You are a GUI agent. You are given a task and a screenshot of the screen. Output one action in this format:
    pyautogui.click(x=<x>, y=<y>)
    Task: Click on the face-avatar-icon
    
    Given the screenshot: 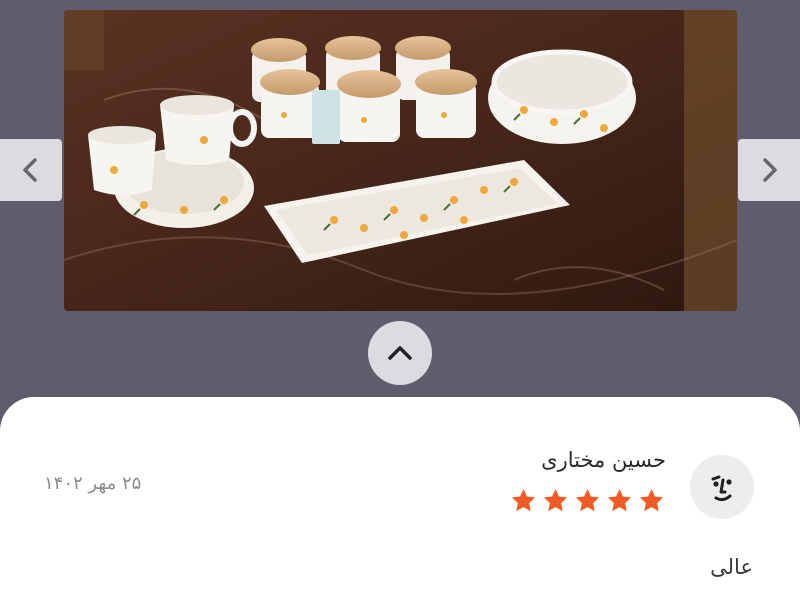 What is the action you would take?
    pyautogui.click(x=722, y=487)
    